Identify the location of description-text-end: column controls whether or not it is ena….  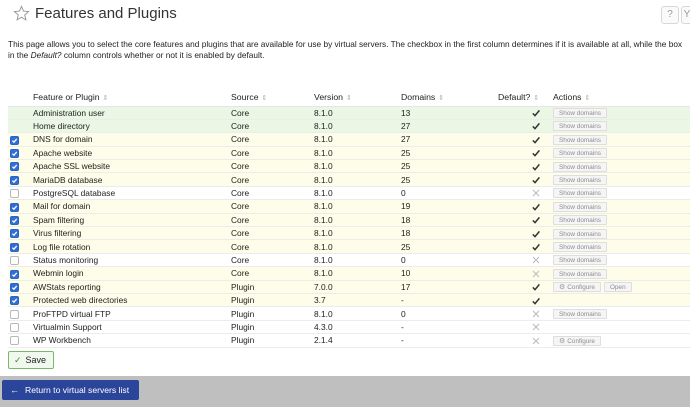
(163, 55).